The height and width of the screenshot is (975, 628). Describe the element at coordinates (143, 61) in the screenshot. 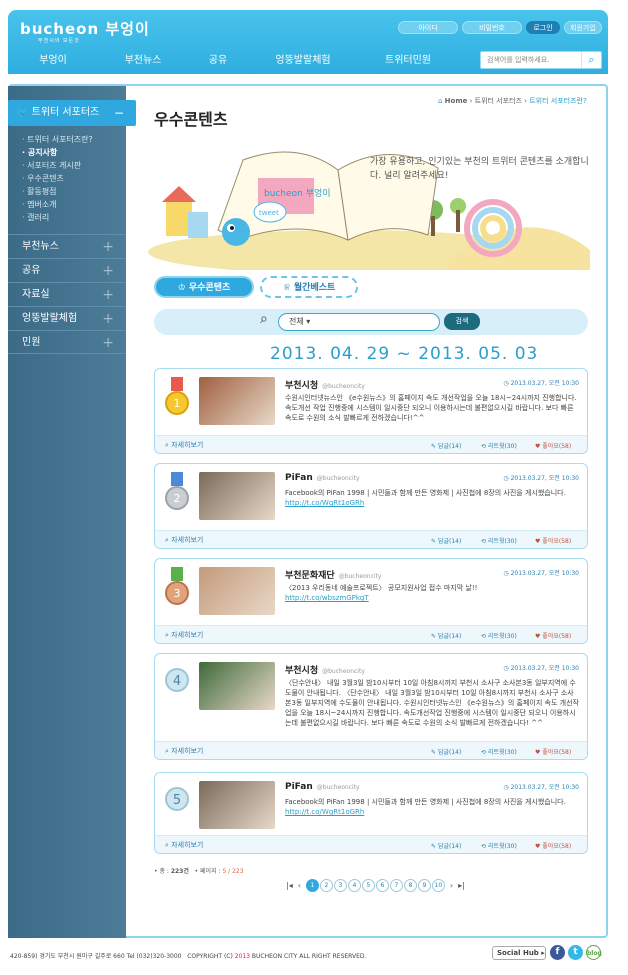

I see `nav-news: 부천뉴스` at that location.